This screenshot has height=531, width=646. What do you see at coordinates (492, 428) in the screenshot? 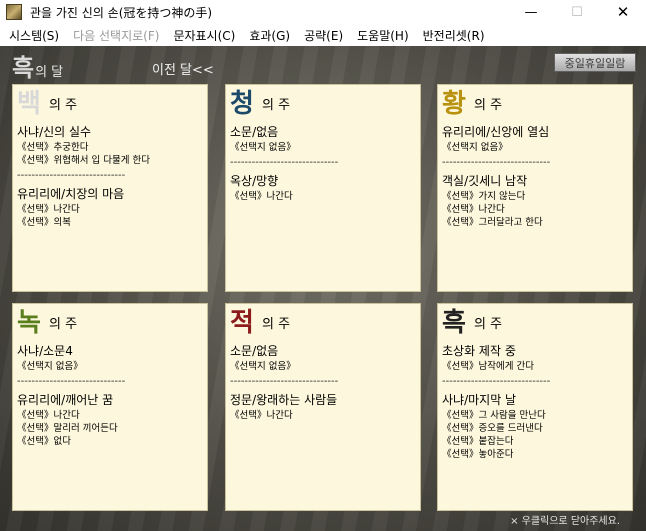
I see `choice-line: 《선택》증오를 드러낸다` at bounding box center [492, 428].